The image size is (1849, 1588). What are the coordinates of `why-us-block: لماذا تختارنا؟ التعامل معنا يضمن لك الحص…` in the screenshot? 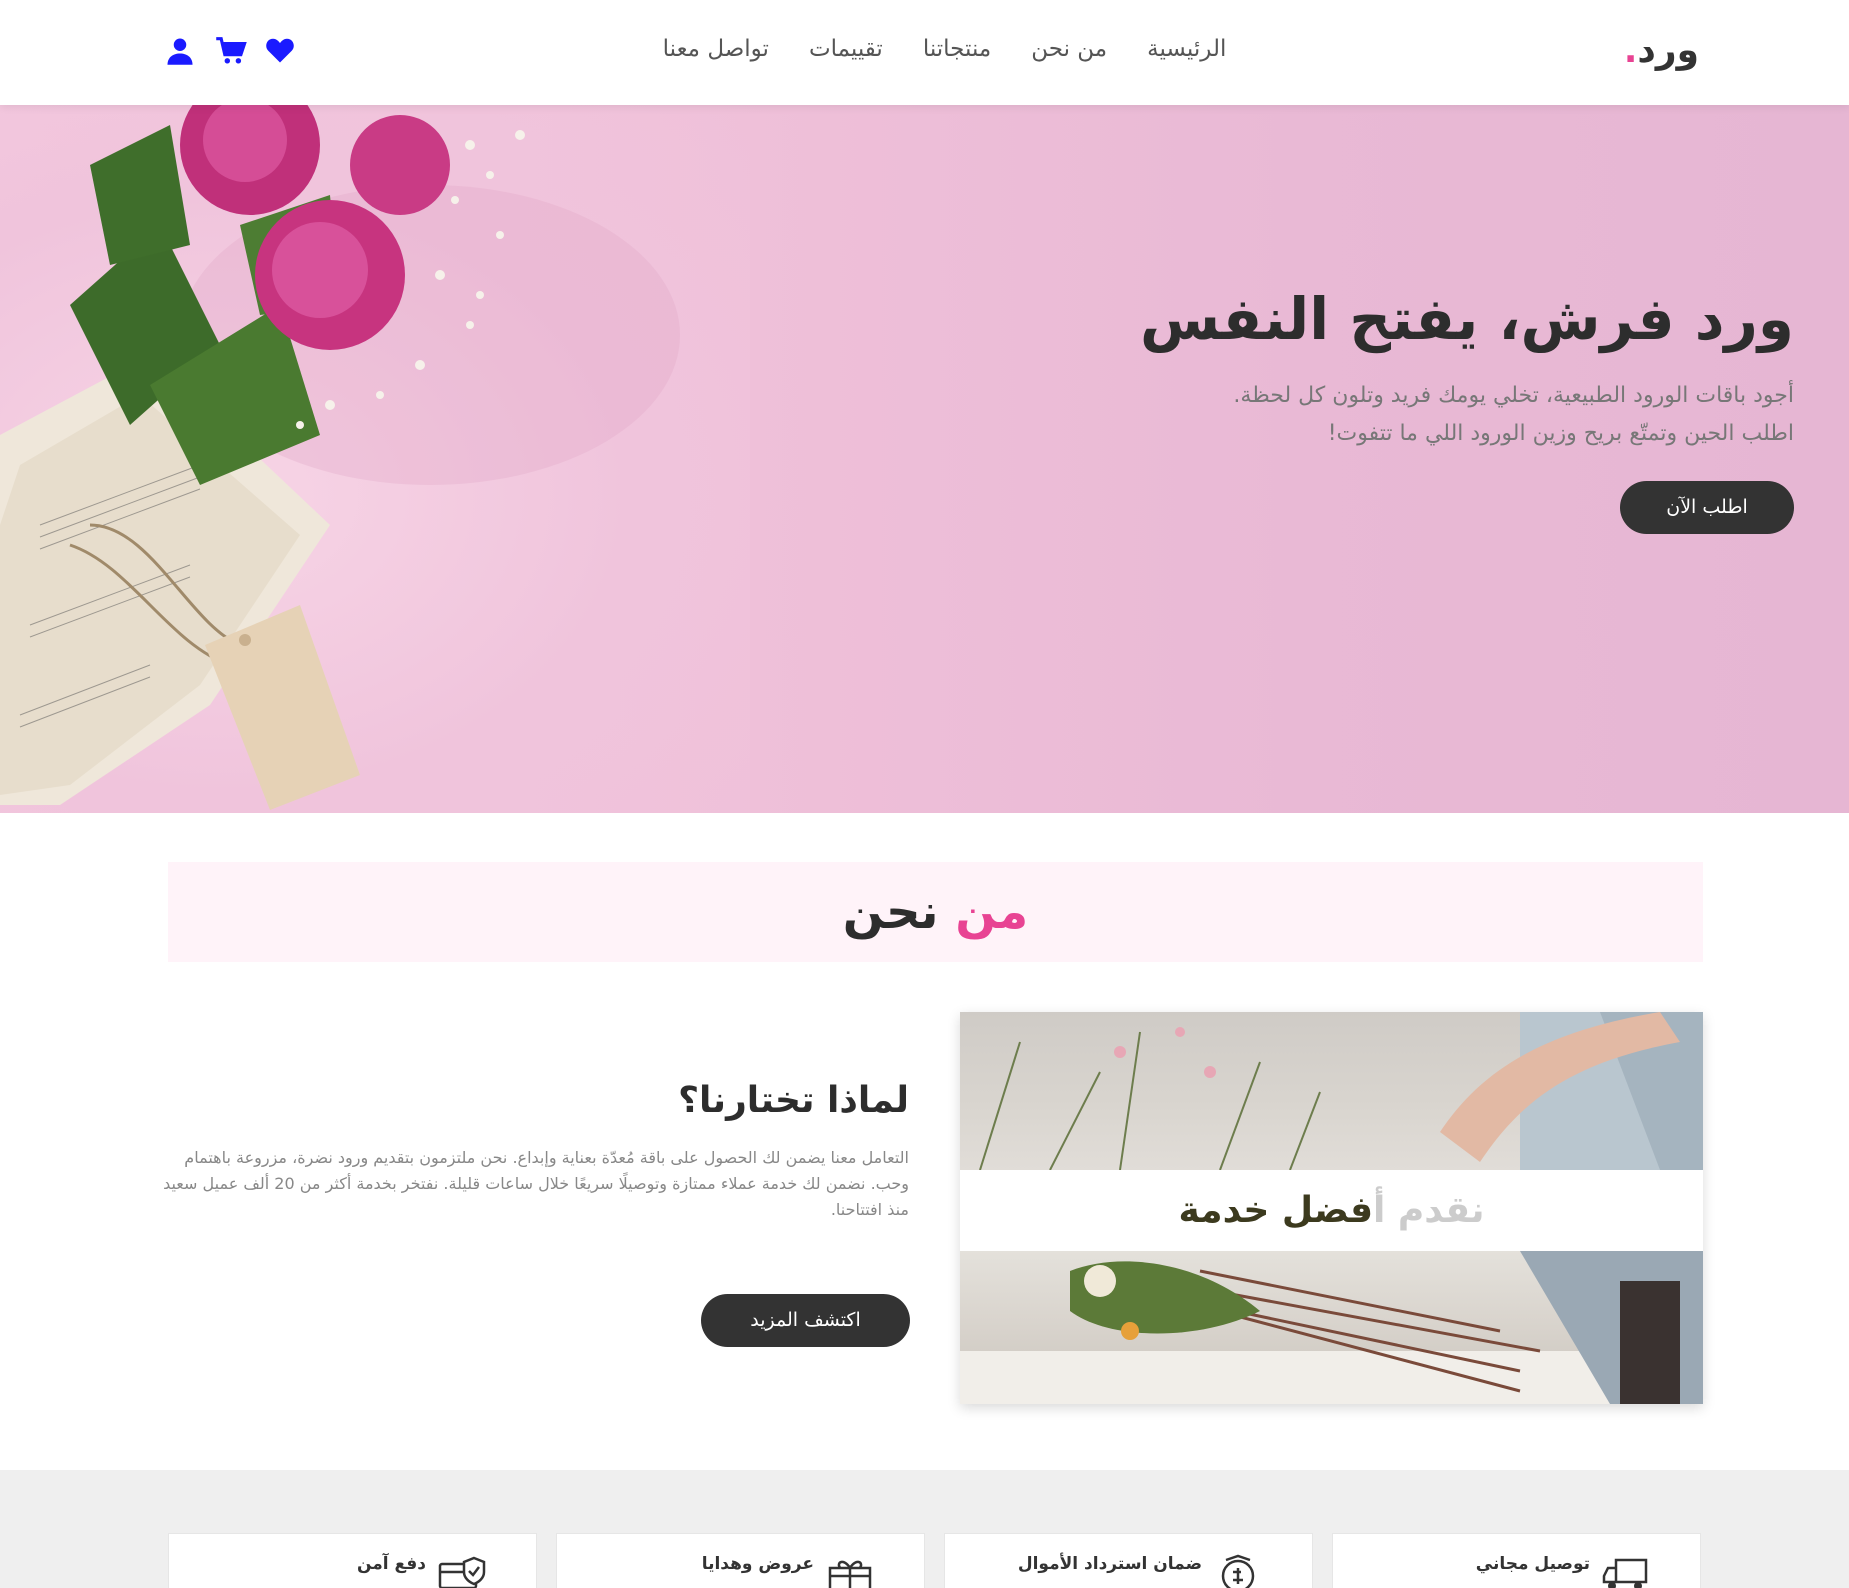 It's located at (534, 1151).